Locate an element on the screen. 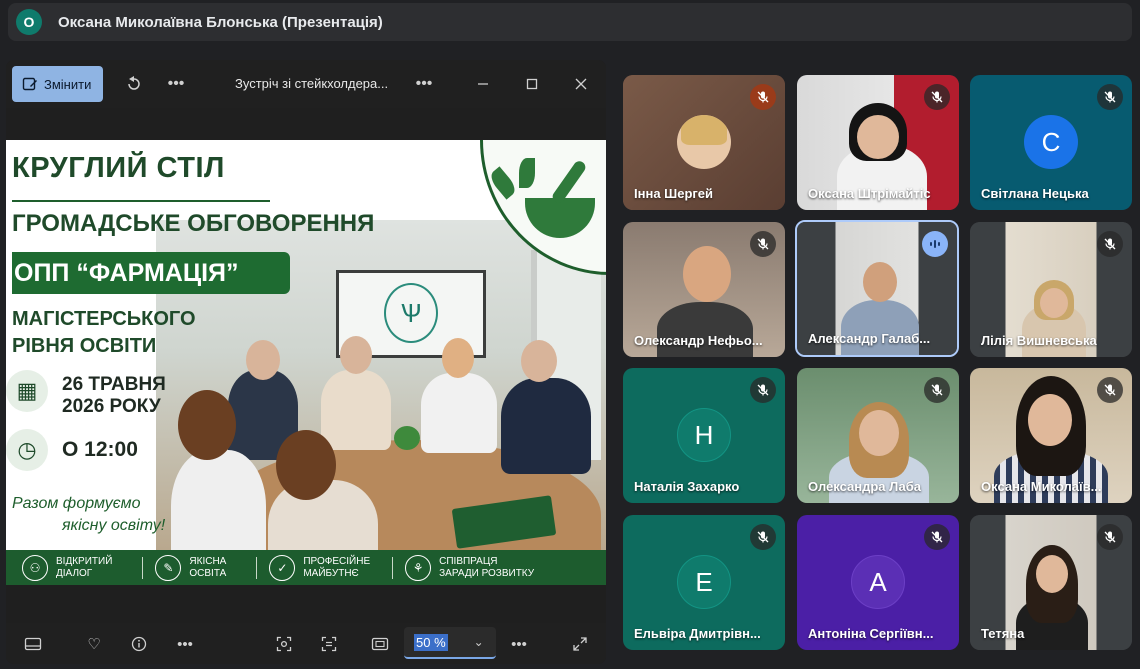  footer-item: ✓ ПРОФЕСІЙНЕ МАЙБУТНЄ is located at coordinates (320, 567).